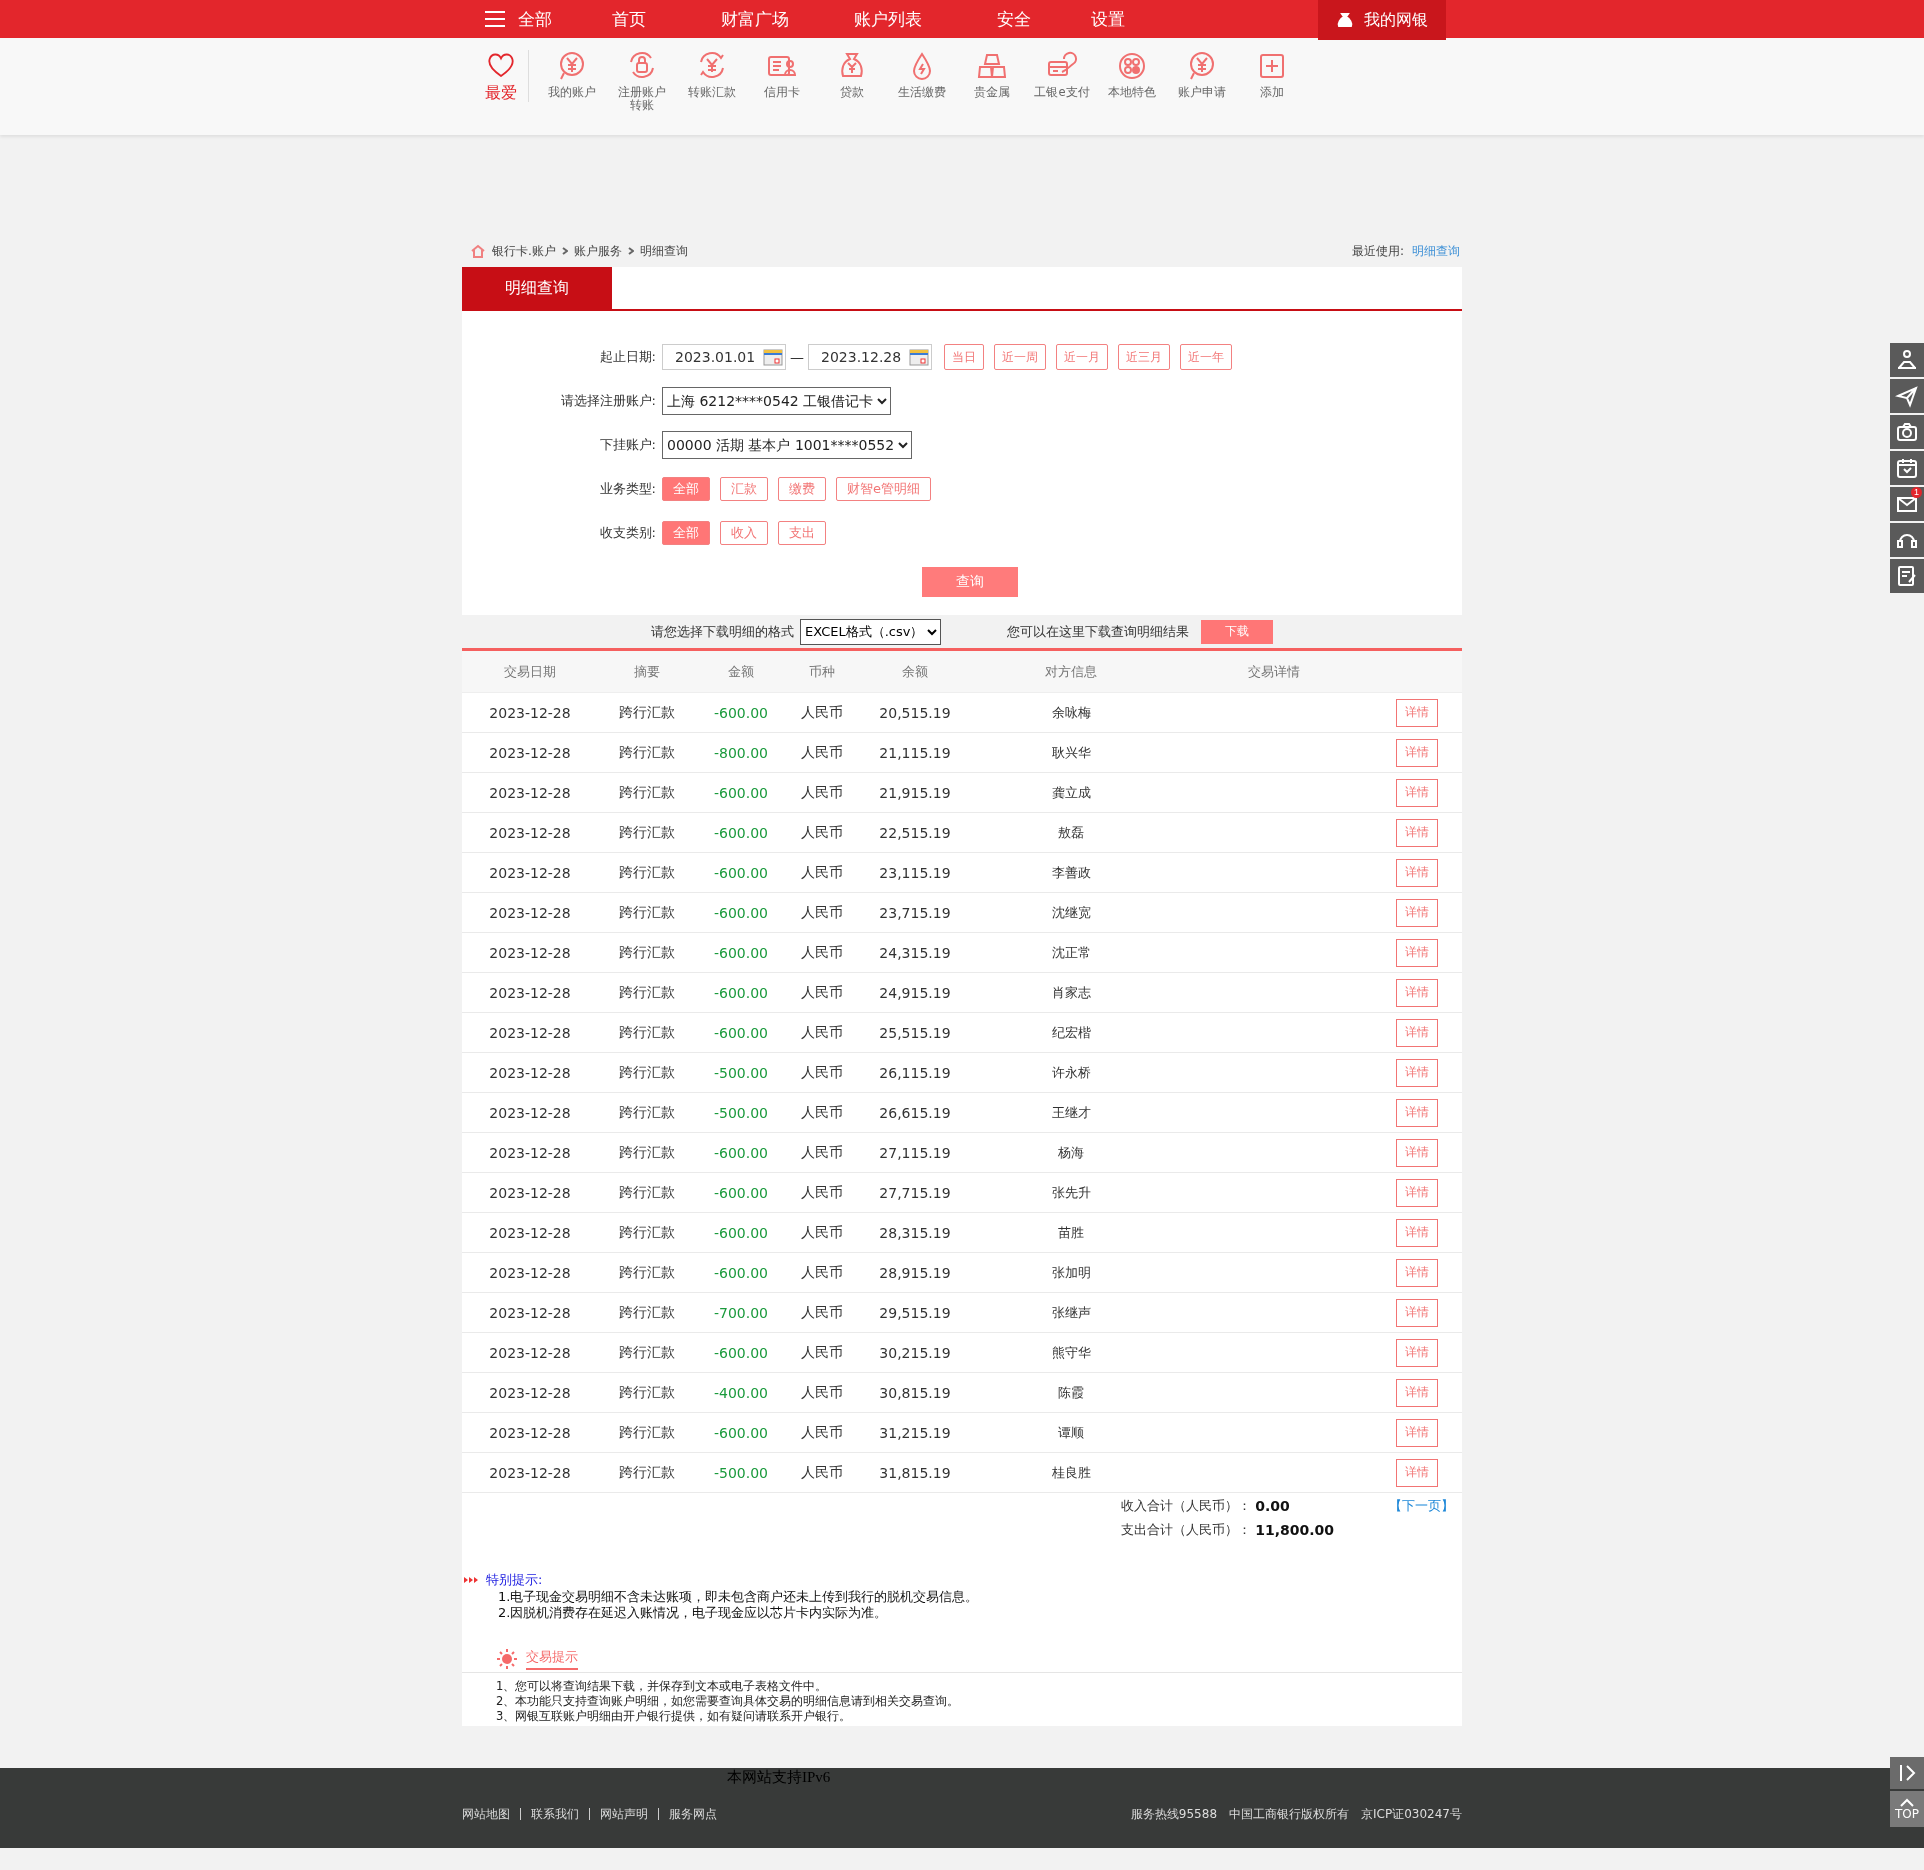 This screenshot has height=1870, width=1924. What do you see at coordinates (1071, 1472) in the screenshot?
I see `table-cell-text: 桂良胜` at bounding box center [1071, 1472].